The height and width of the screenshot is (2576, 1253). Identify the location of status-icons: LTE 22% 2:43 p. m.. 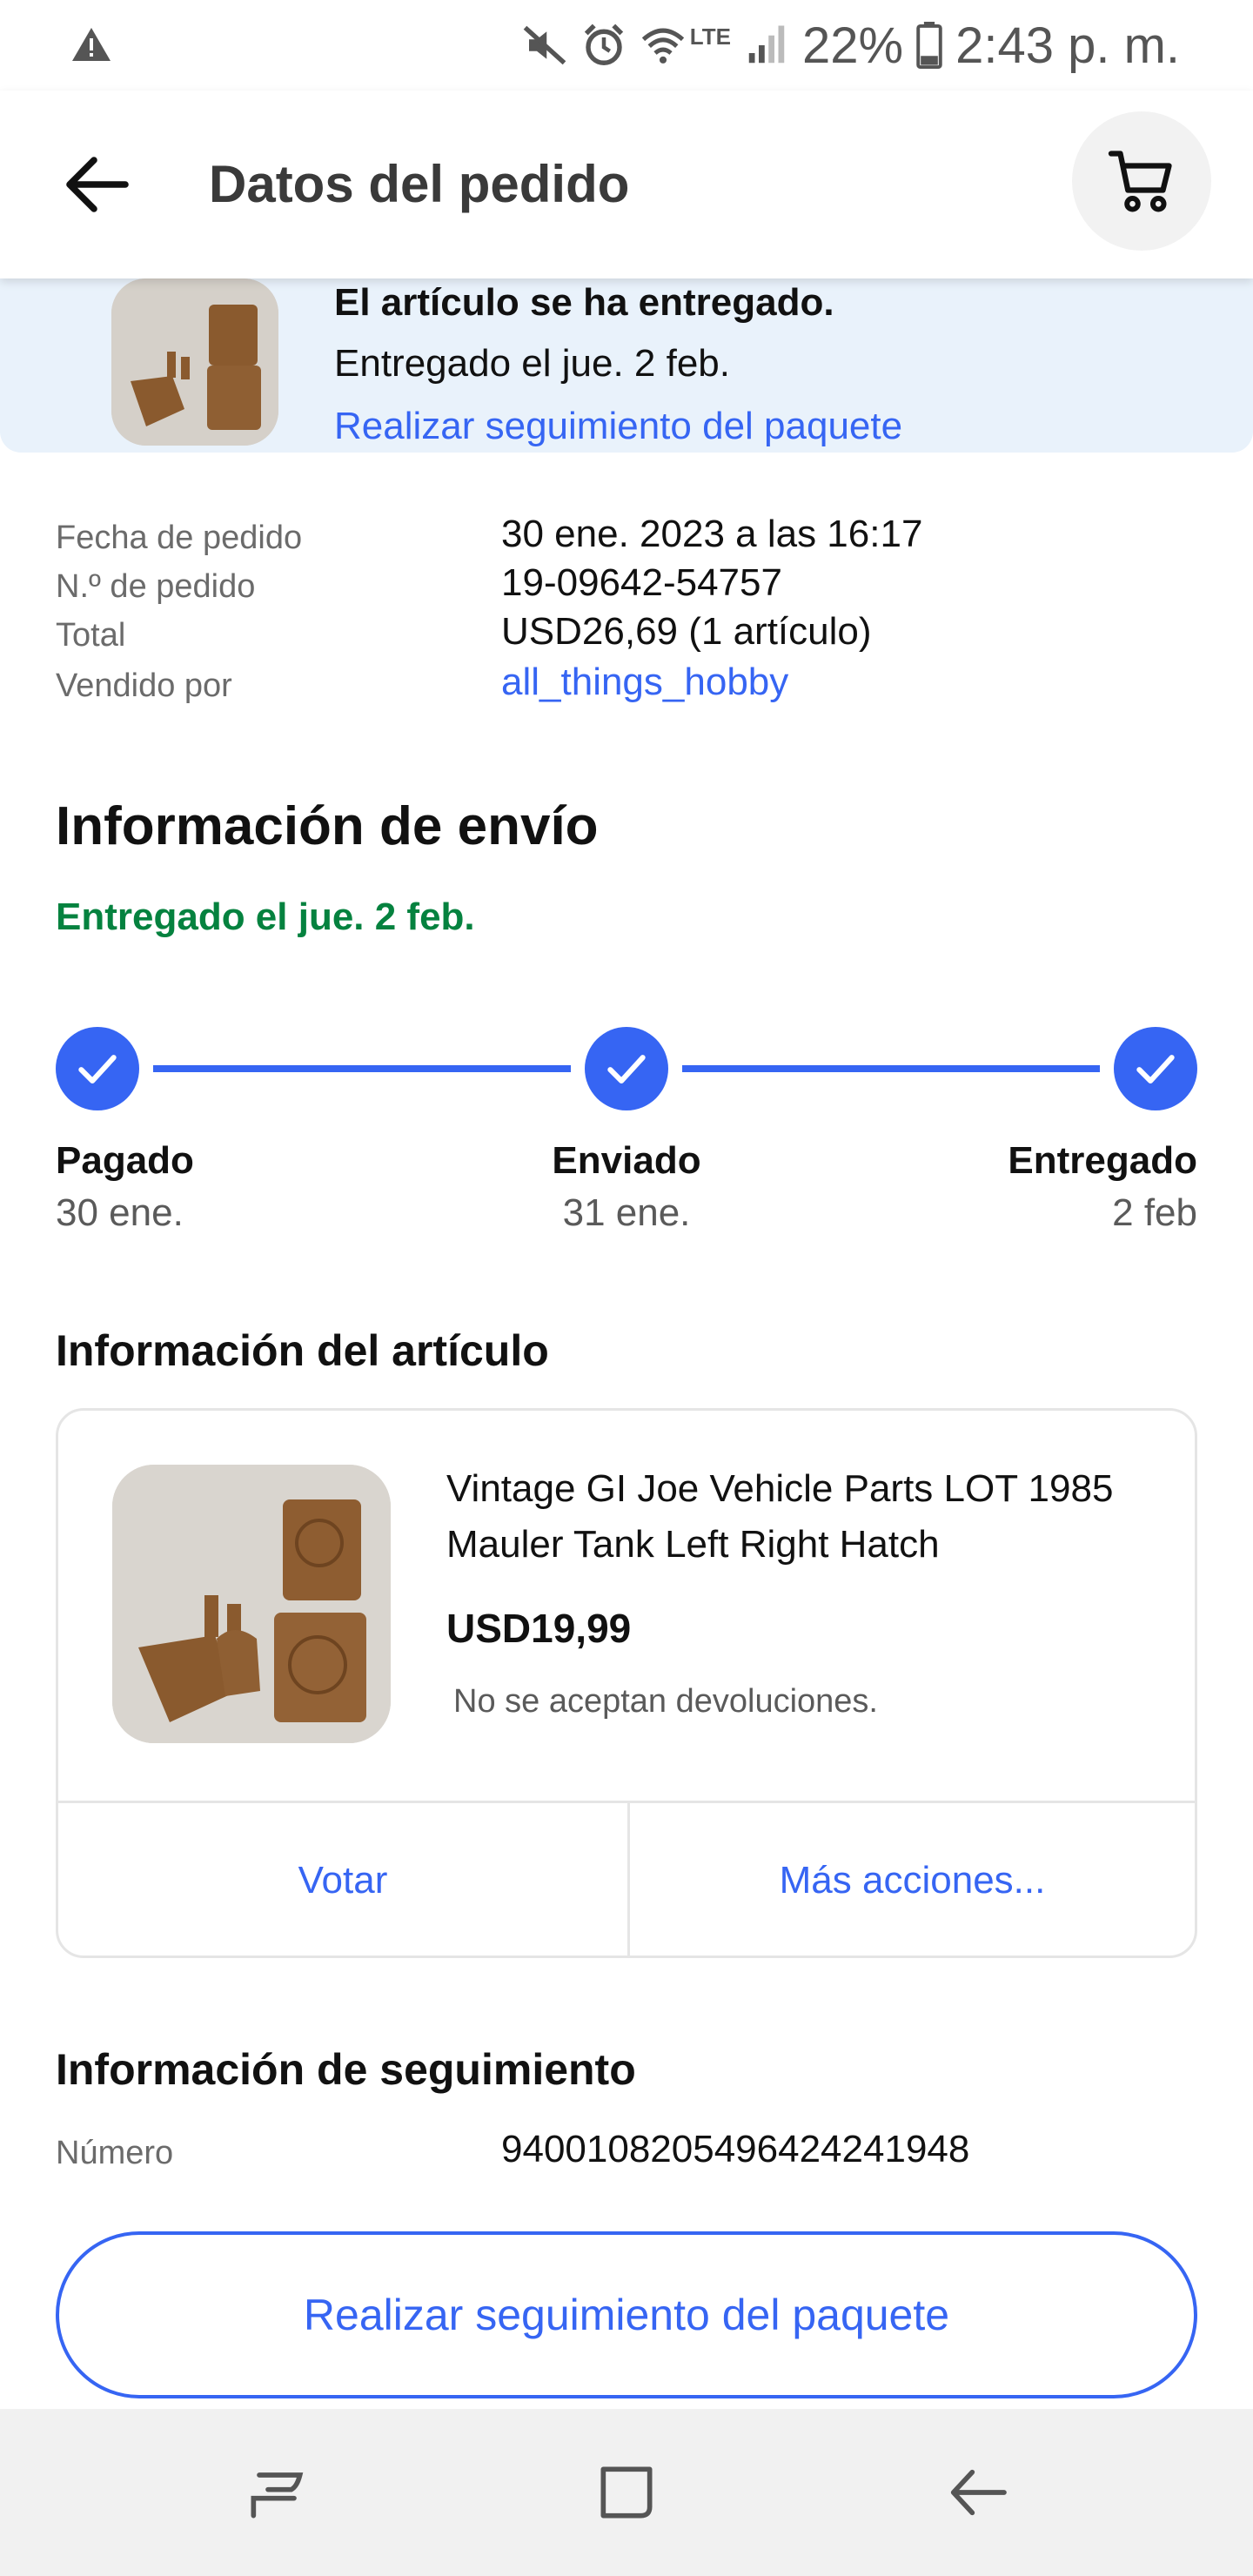
(850, 45).